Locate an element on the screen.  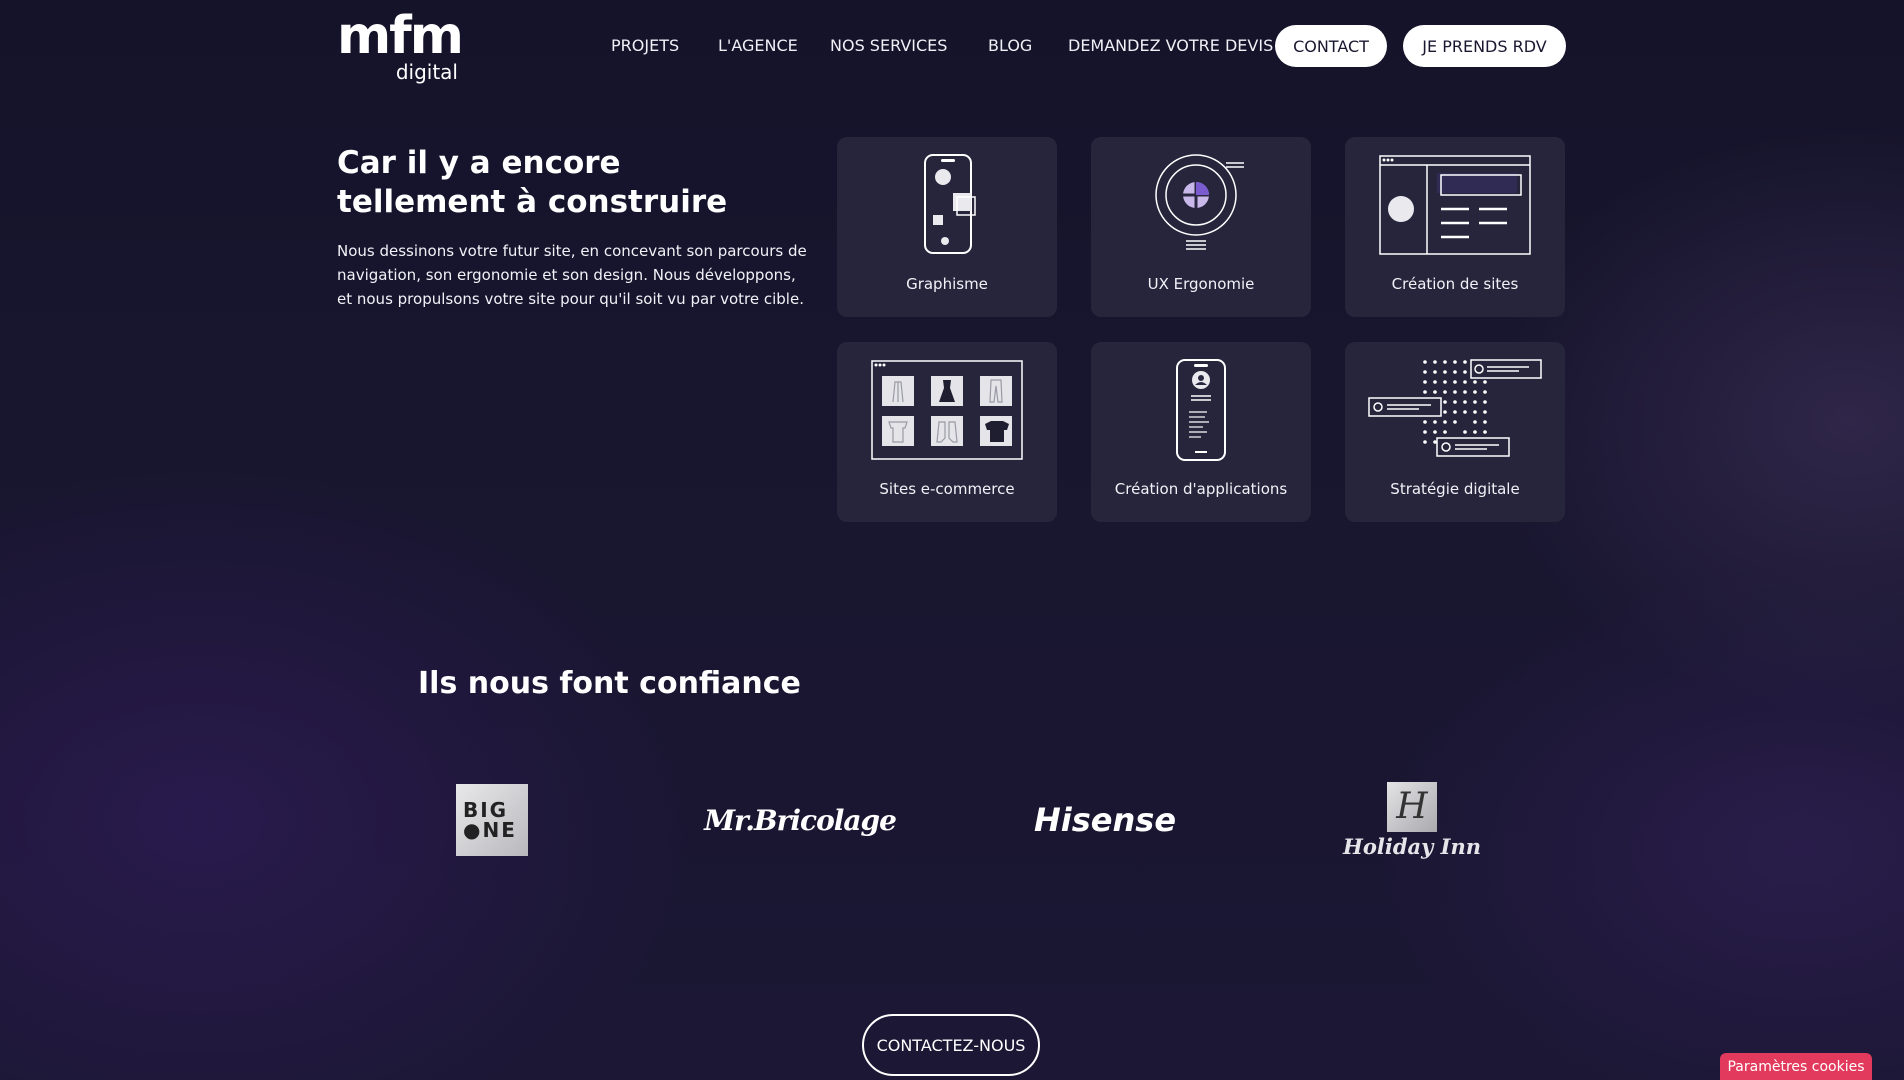
bigone-line2: ●NE is located at coordinates (490, 830).